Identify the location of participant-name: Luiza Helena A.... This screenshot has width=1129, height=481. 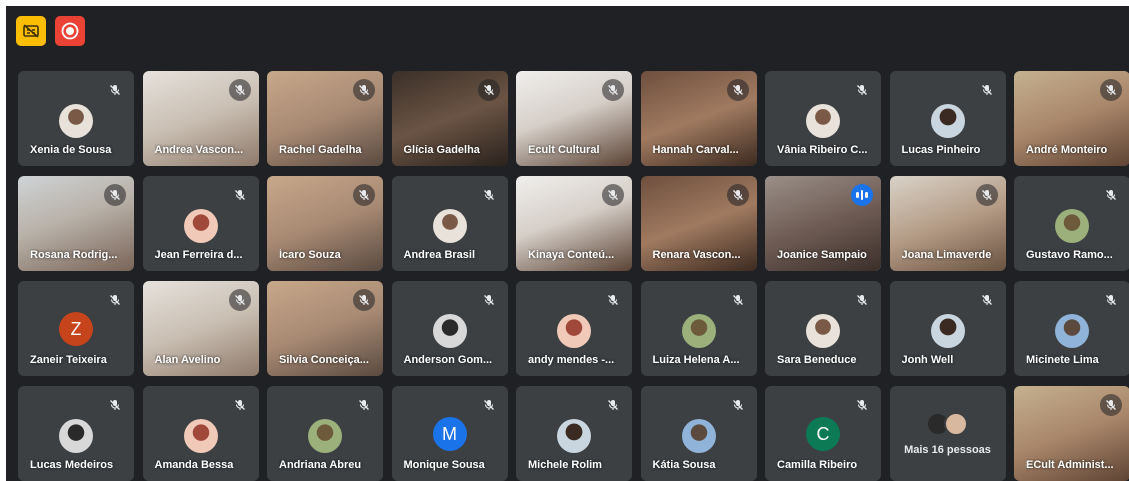
(696, 360).